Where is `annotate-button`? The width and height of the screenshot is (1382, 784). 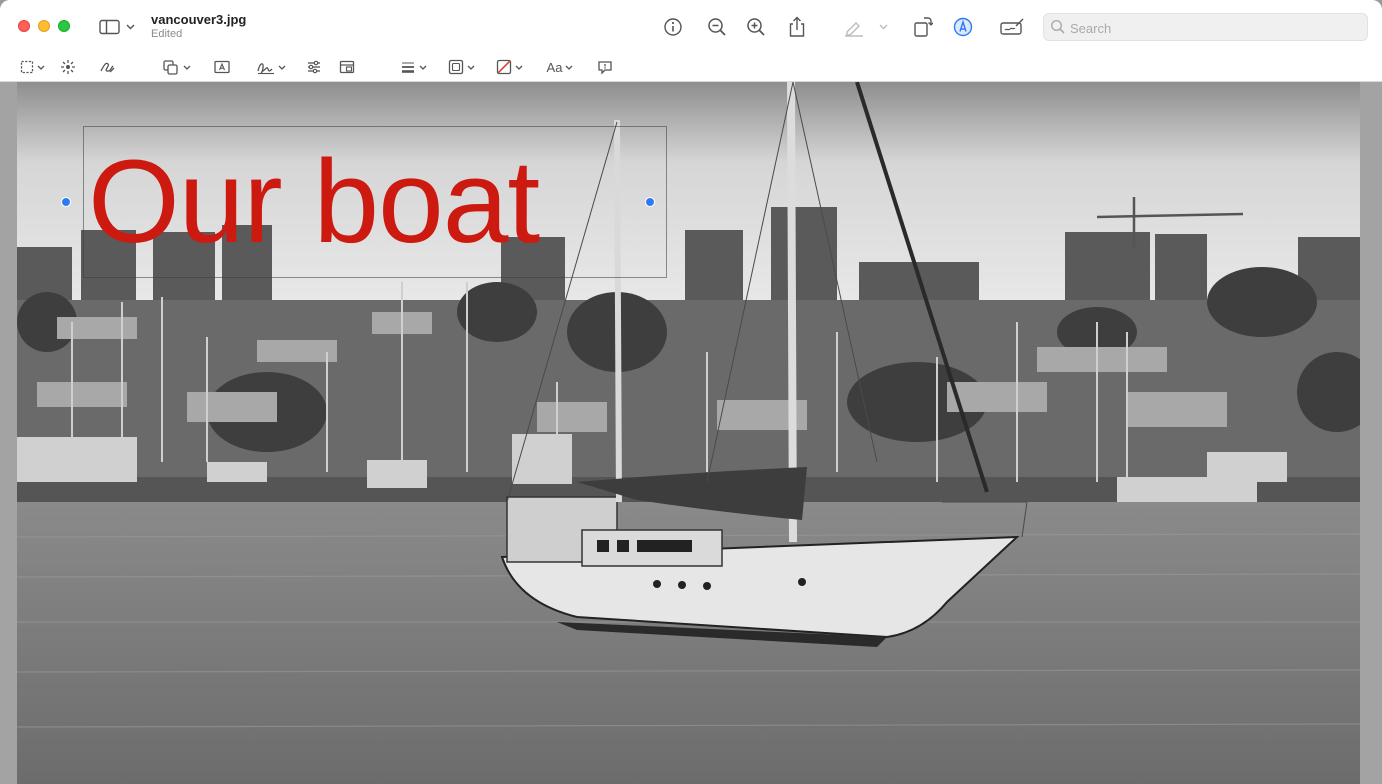 annotate-button is located at coordinates (1012, 27).